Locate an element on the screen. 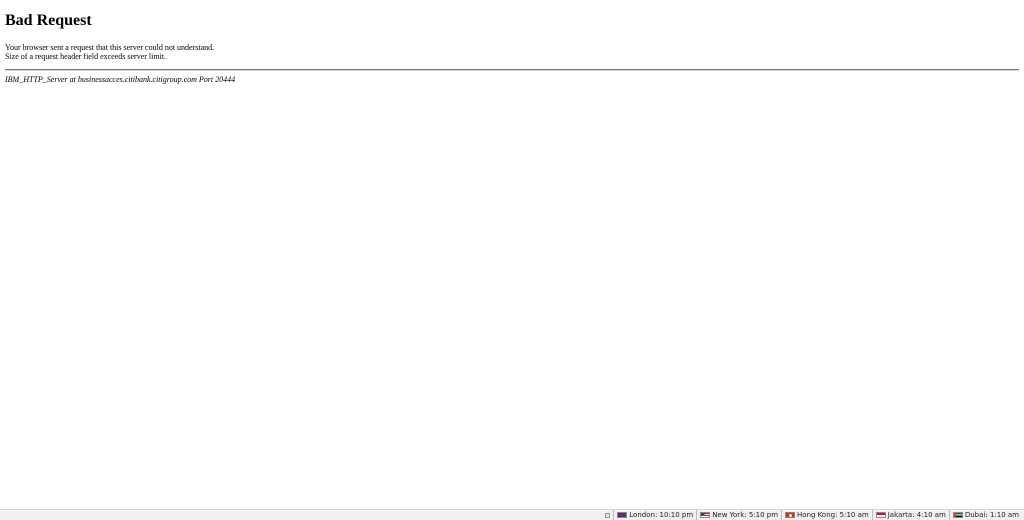  clock-london: London: 10:10 pm is located at coordinates (654, 515).